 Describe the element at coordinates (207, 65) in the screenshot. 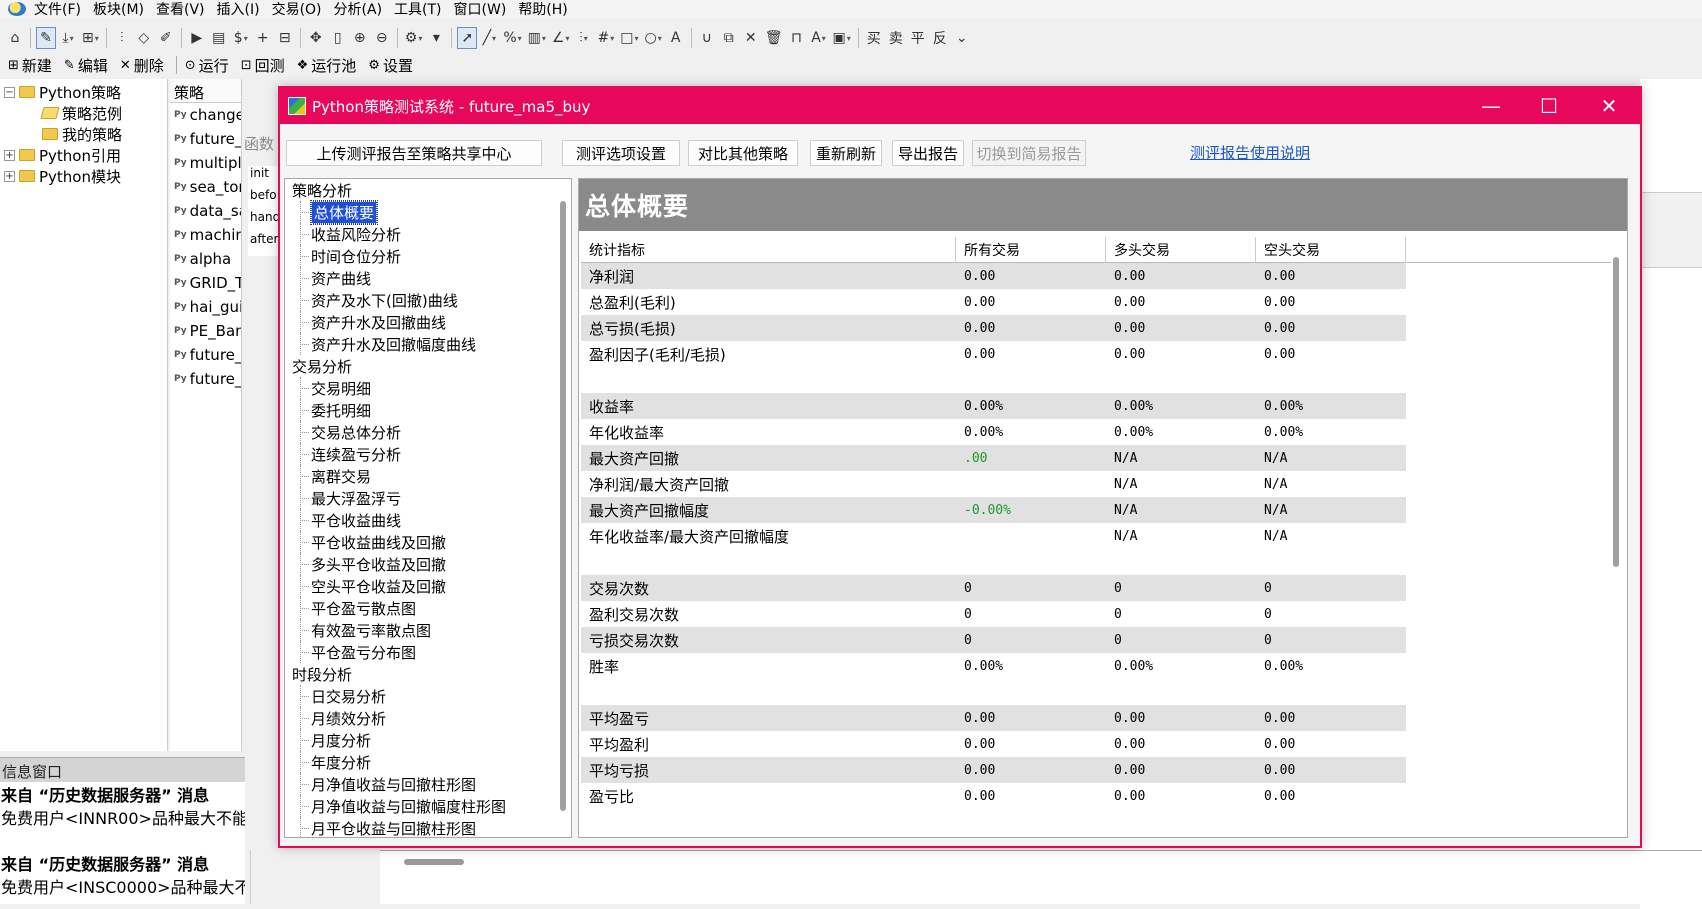

I see `run-button: ⊙ 运行` at that location.